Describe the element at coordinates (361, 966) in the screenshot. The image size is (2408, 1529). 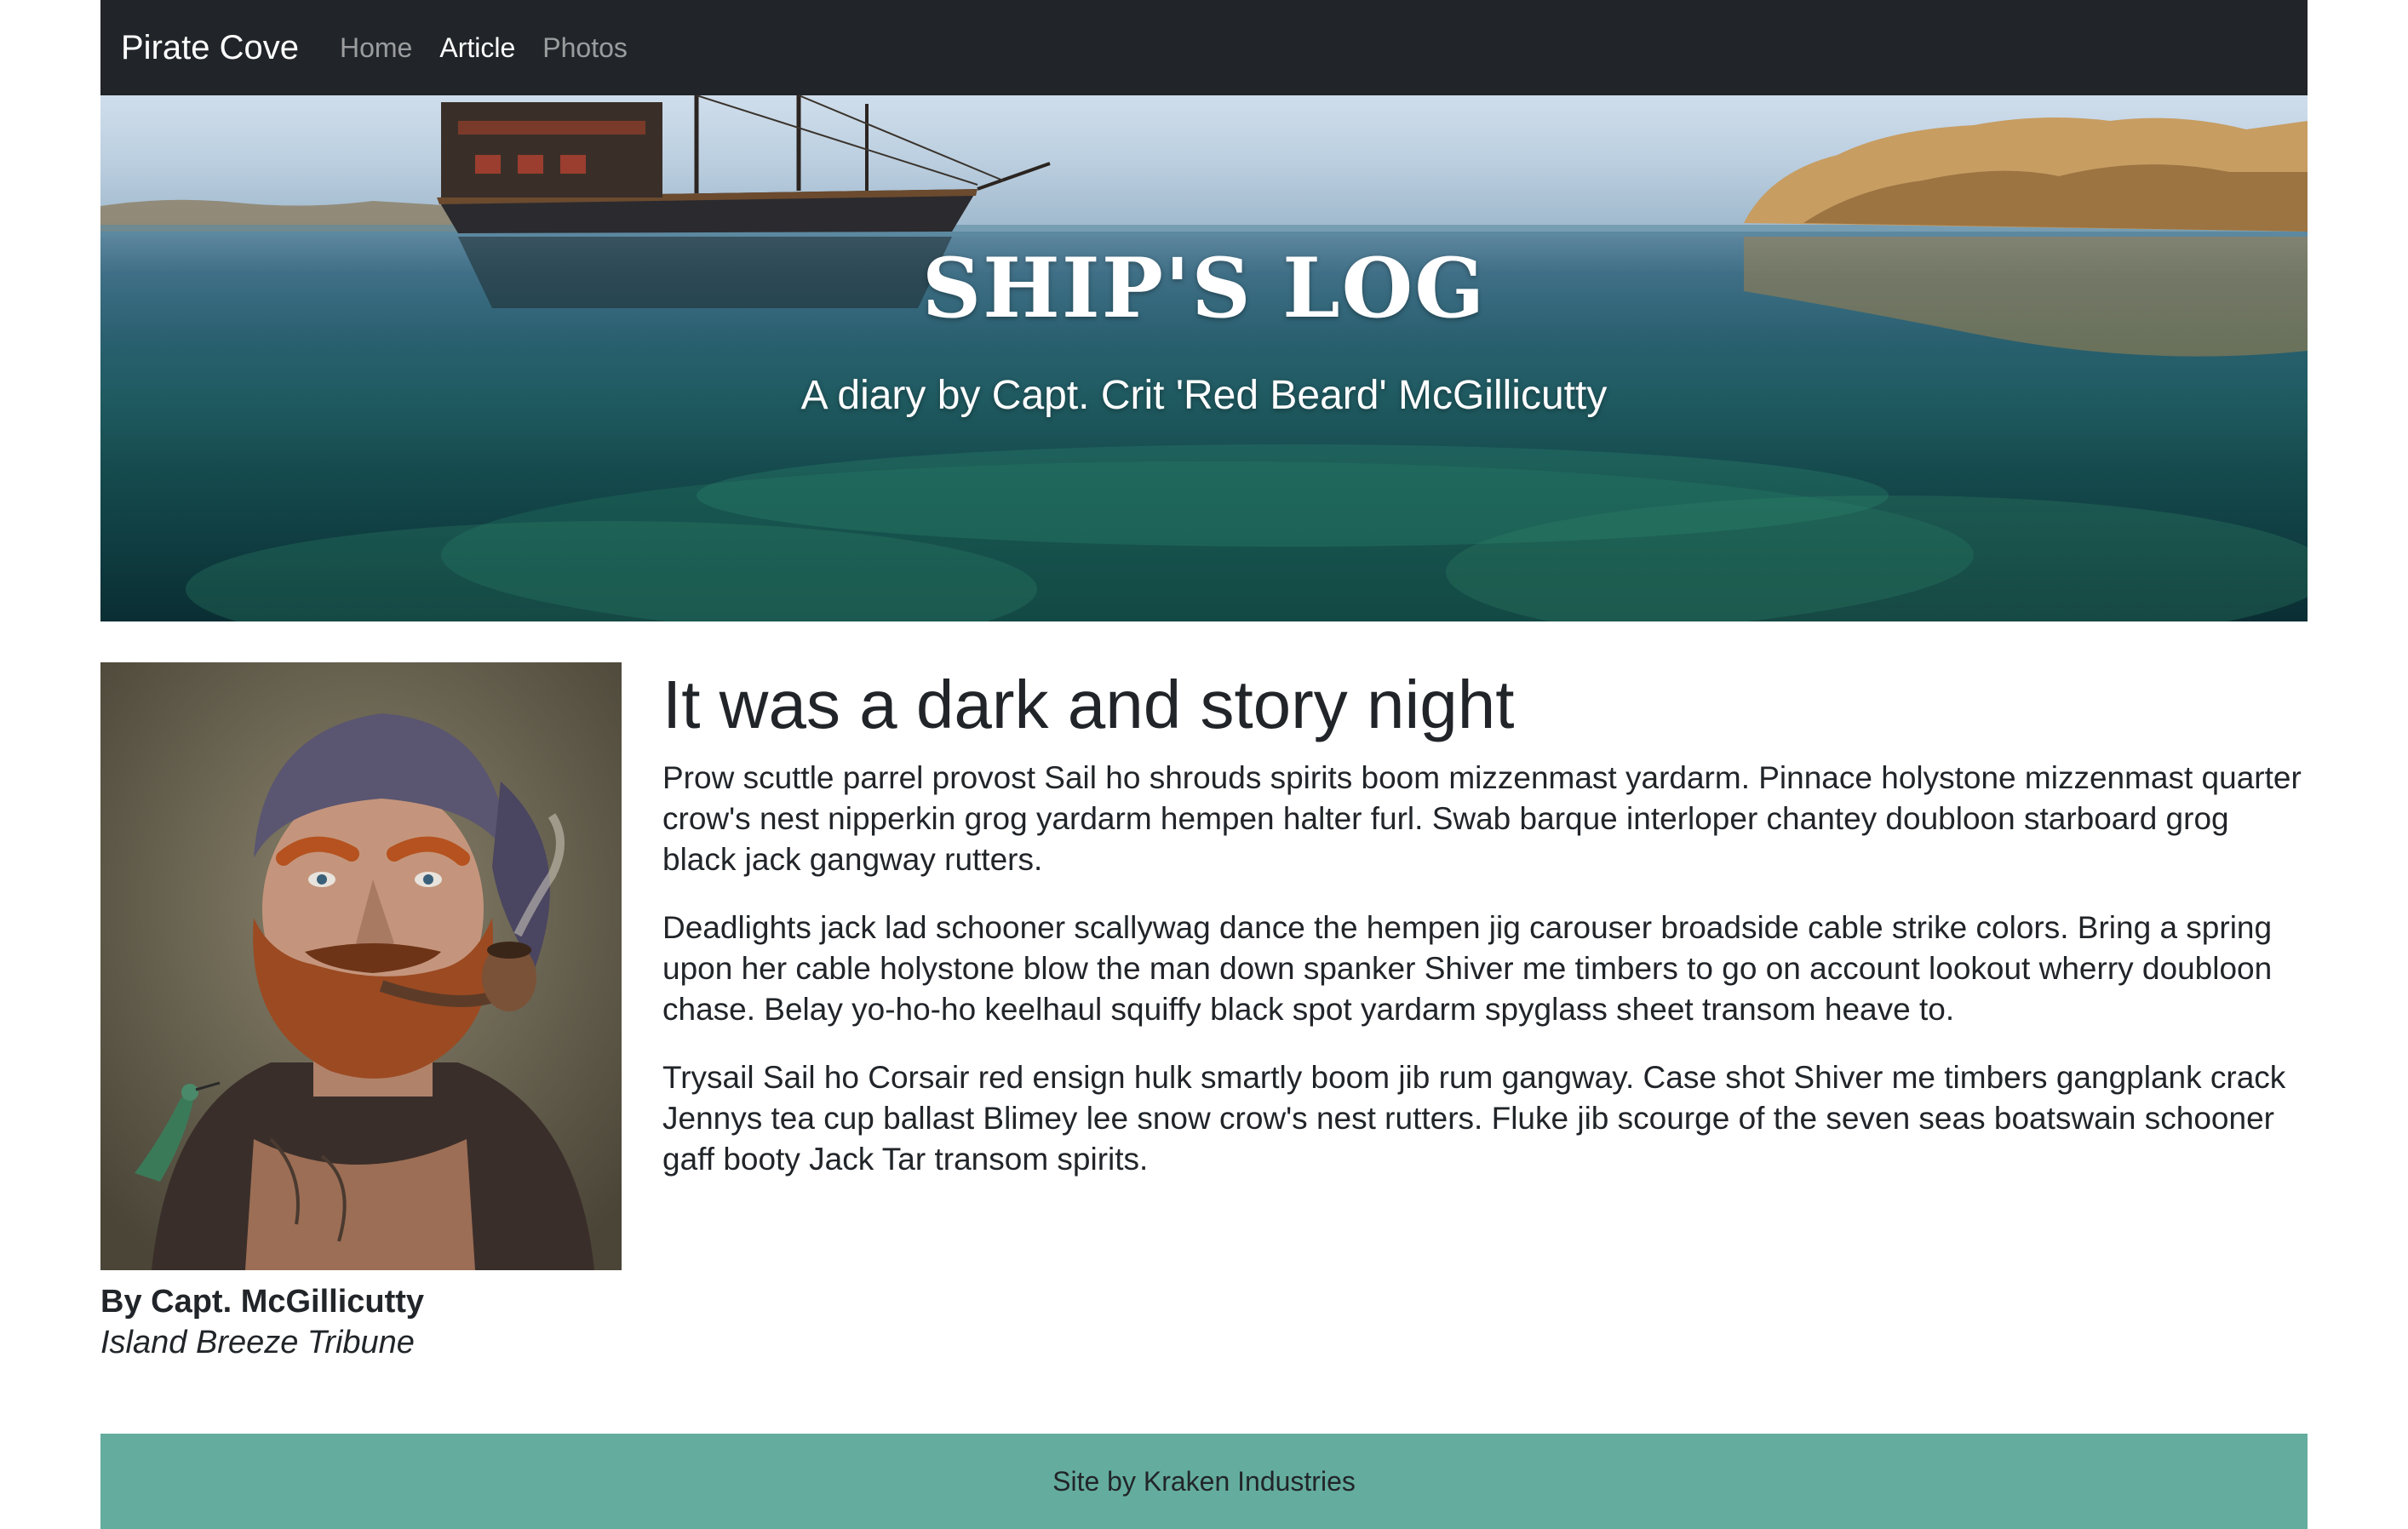
I see `author-portrait-image` at that location.